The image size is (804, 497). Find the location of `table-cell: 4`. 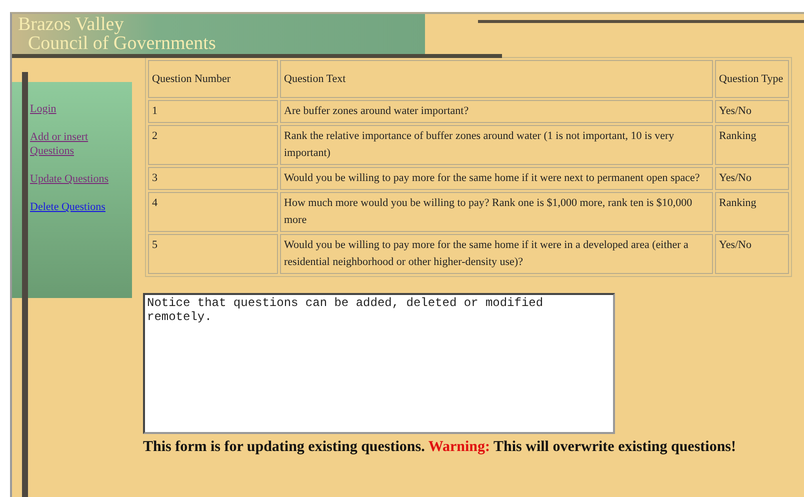

table-cell: 4 is located at coordinates (213, 212).